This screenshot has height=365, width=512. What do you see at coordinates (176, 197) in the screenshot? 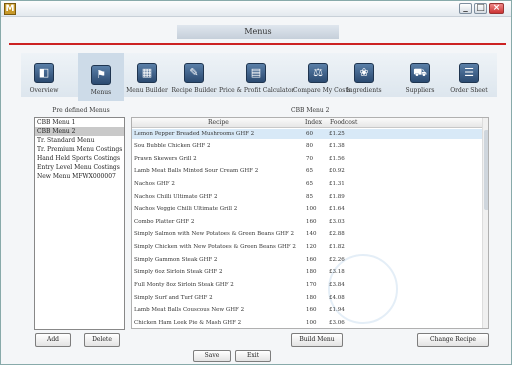
I see `cell-recipe: Nachos Chilli Ultimate GHF 2` at bounding box center [176, 197].